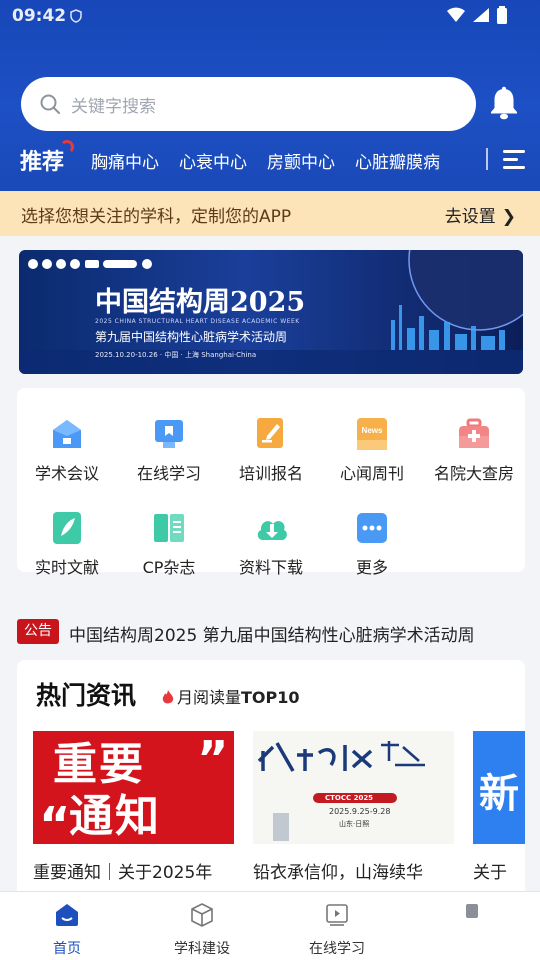  What do you see at coordinates (202, 915) in the screenshot?
I see `cube-icon` at bounding box center [202, 915].